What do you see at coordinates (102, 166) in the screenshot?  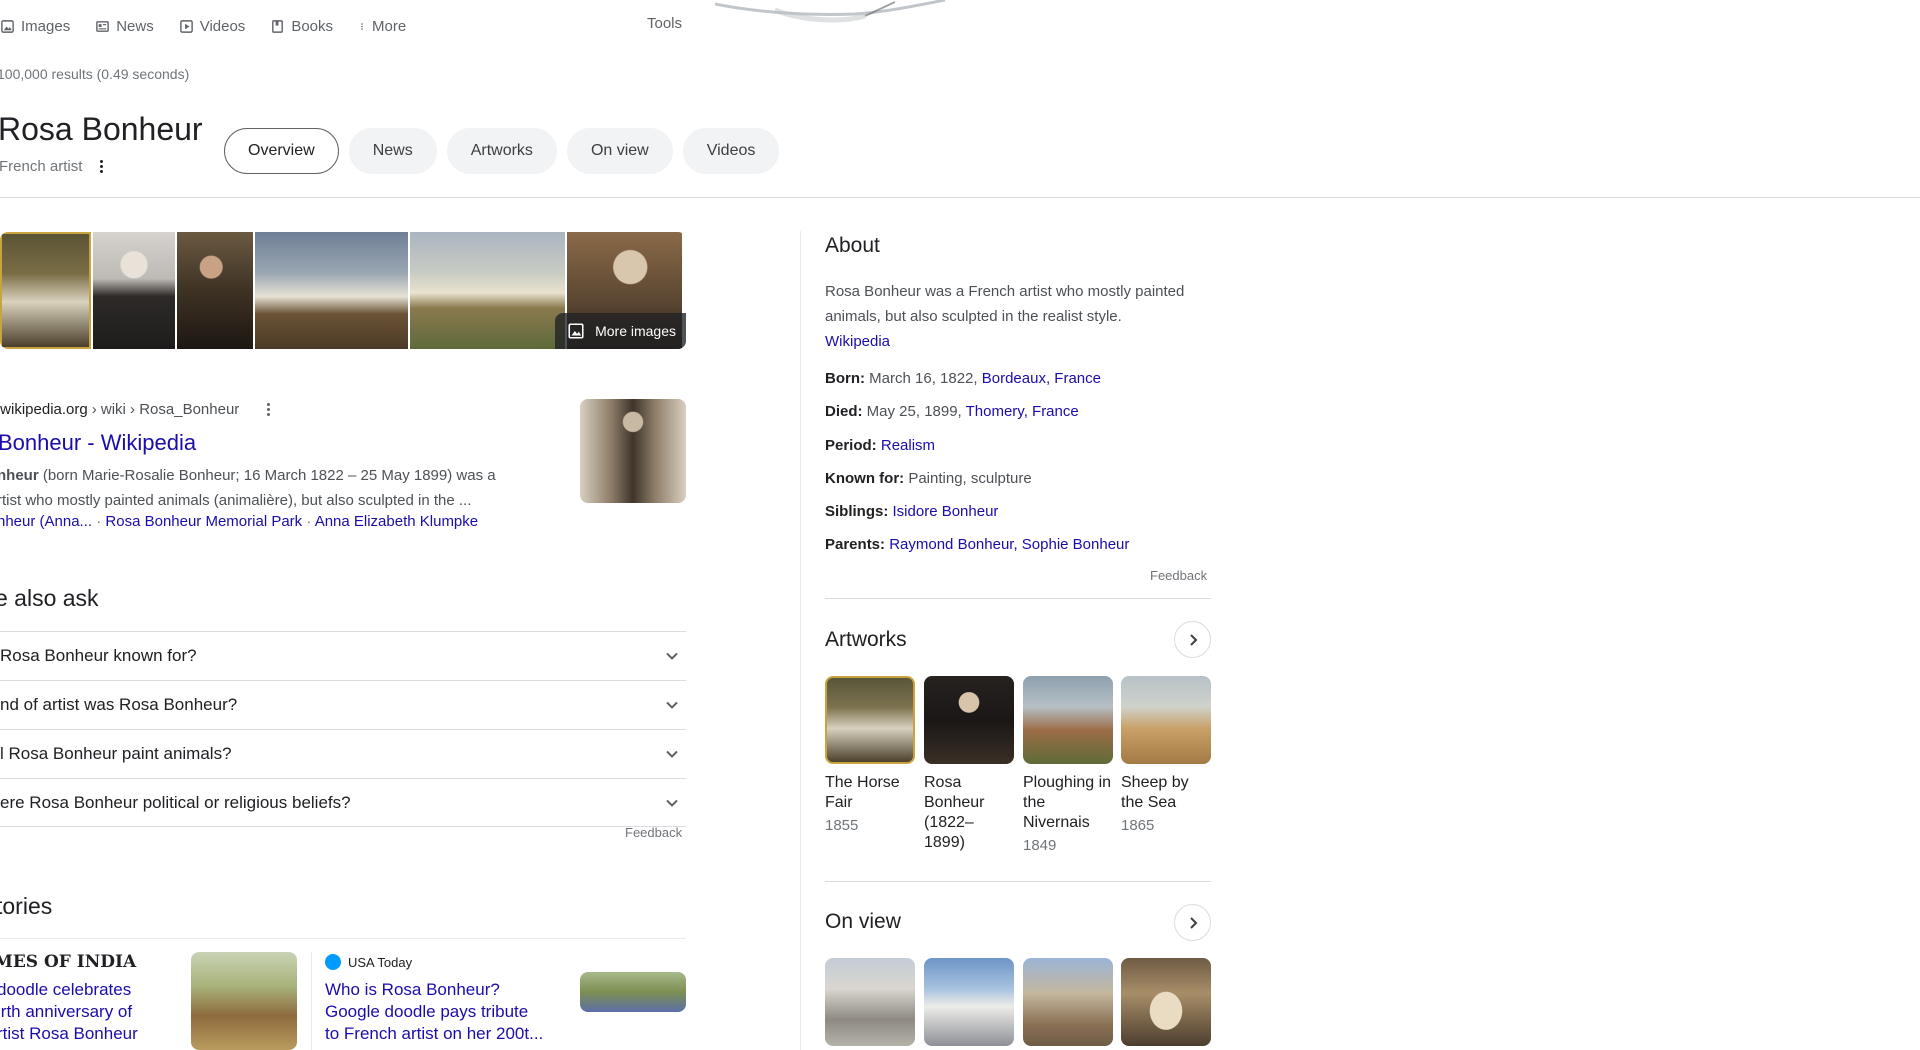 I see `more-options-icon` at bounding box center [102, 166].